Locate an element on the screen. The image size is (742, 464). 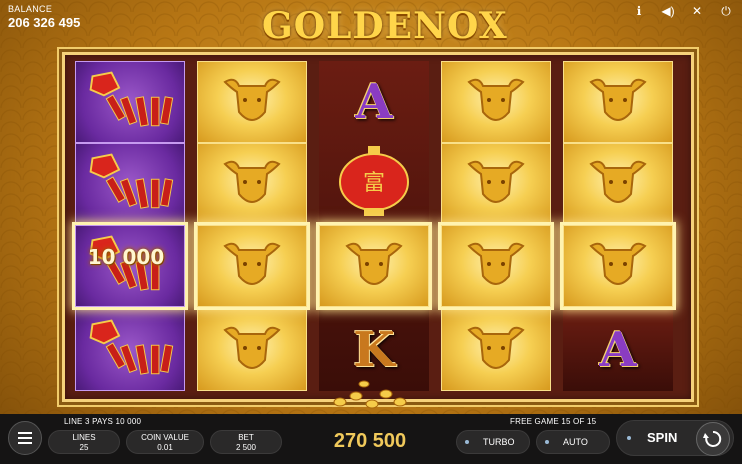
letter-k: K is located at coordinates (374, 350).